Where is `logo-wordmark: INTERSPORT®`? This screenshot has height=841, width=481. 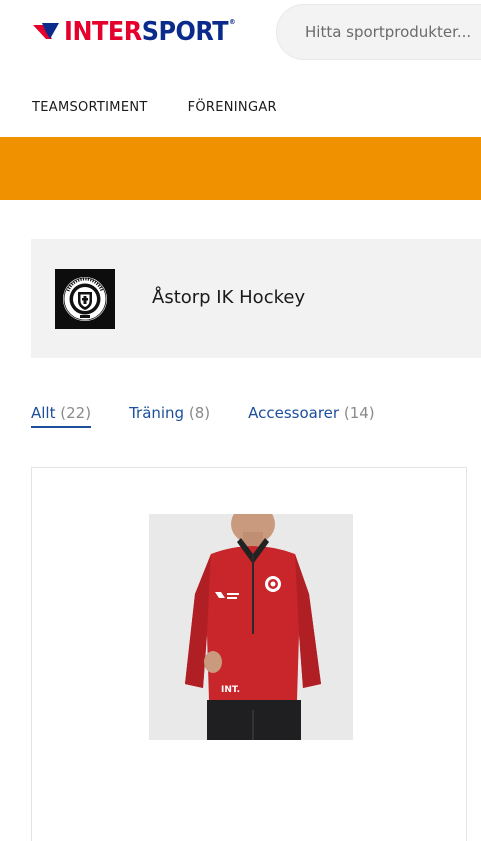 logo-wordmark: INTERSPORT® is located at coordinates (150, 32).